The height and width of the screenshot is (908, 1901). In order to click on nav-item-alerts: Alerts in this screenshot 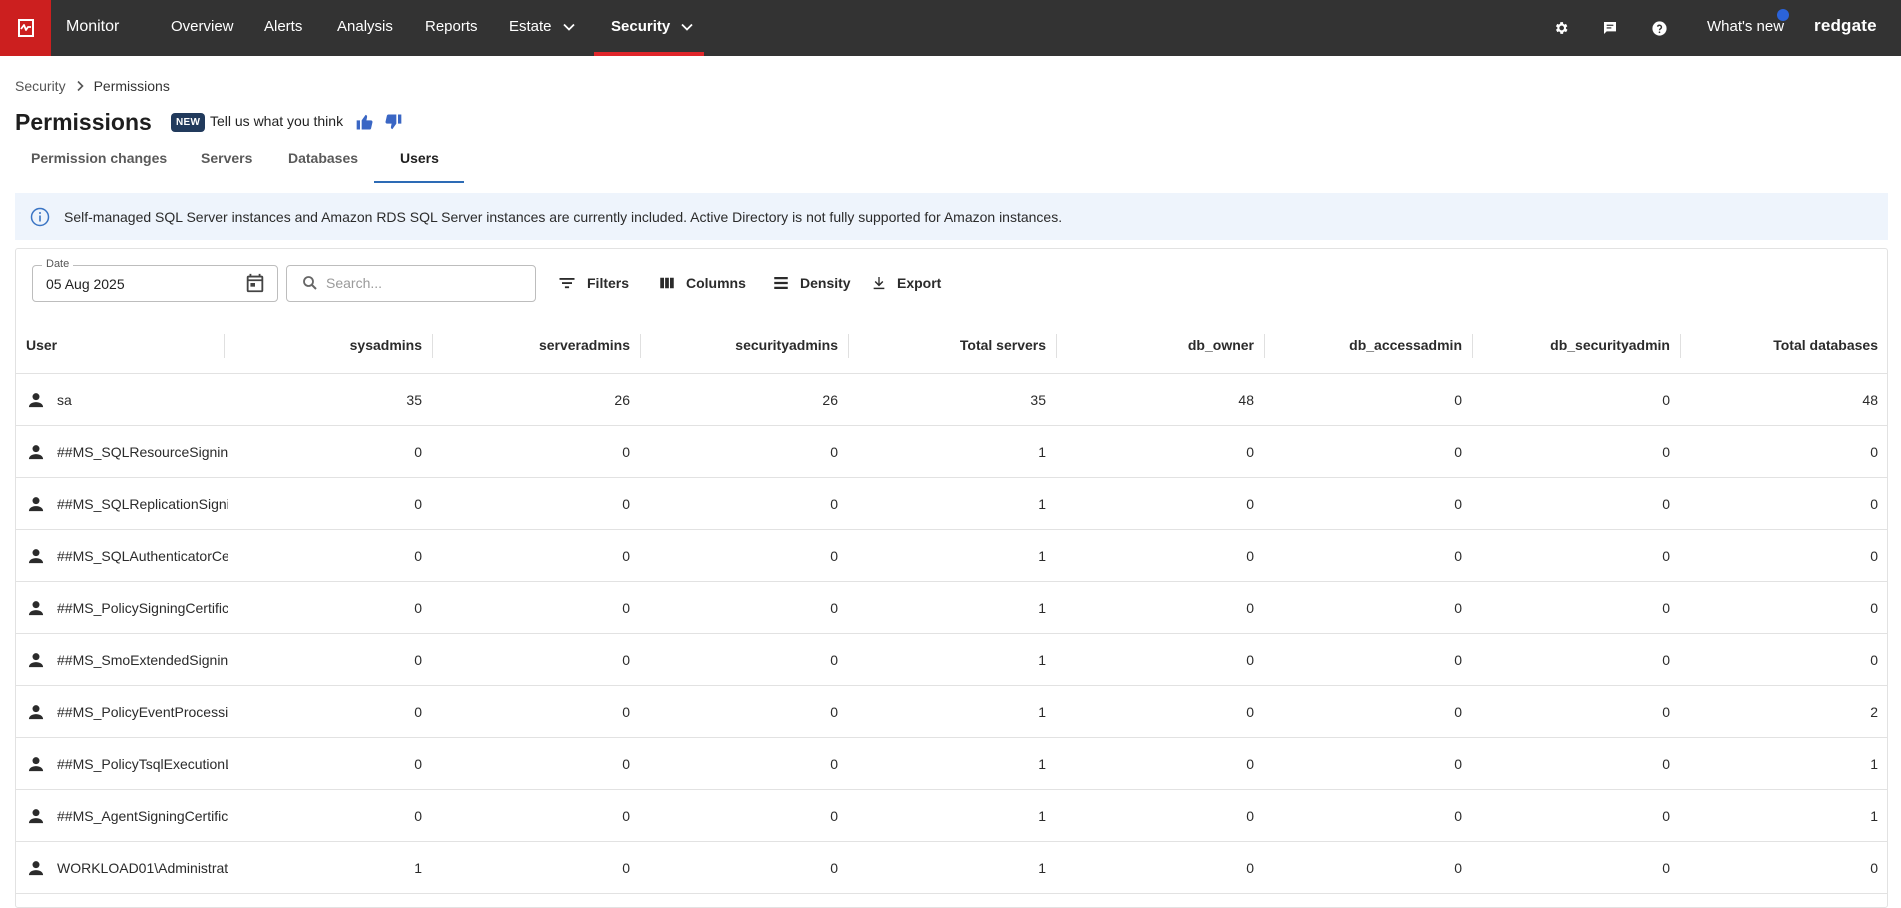, I will do `click(283, 28)`.